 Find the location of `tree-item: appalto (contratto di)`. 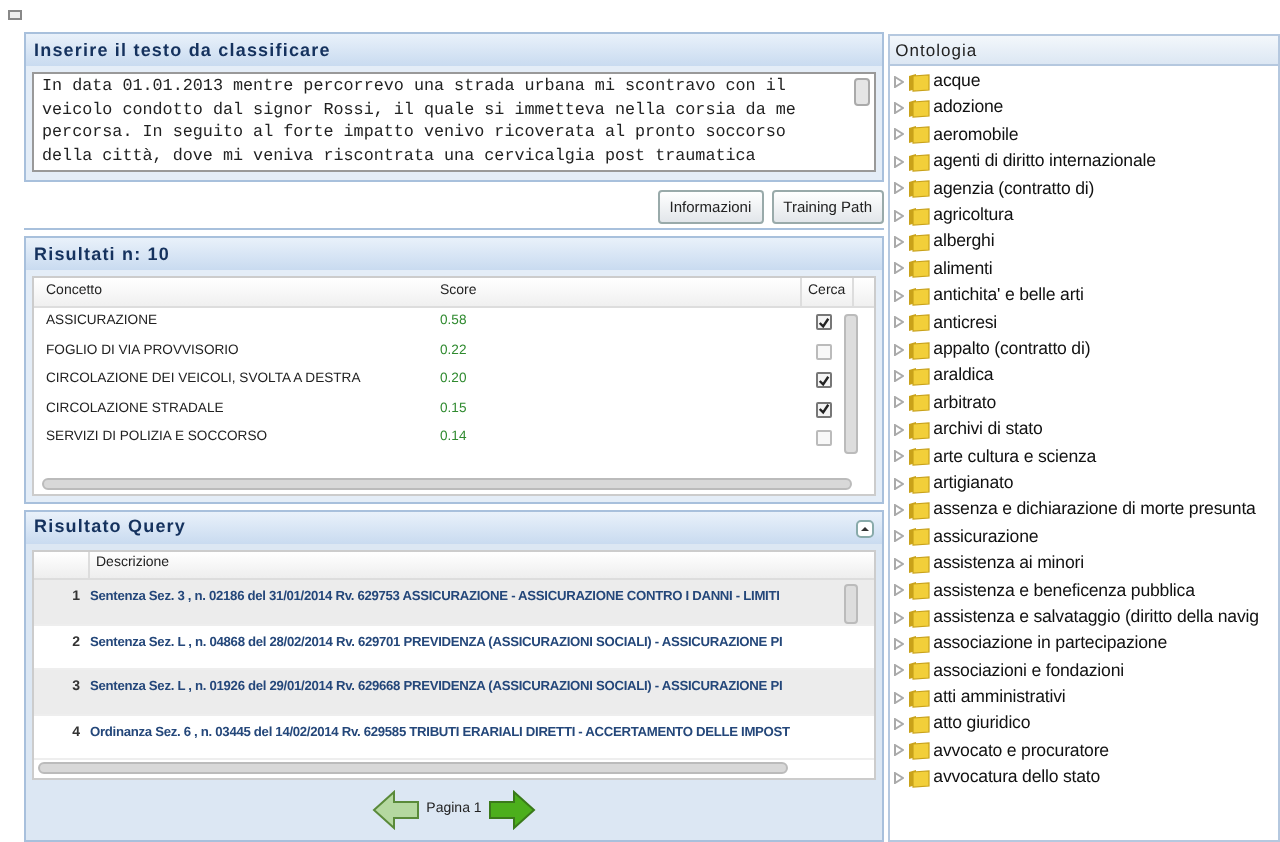

tree-item: appalto (contratto di) is located at coordinates (1012, 349).